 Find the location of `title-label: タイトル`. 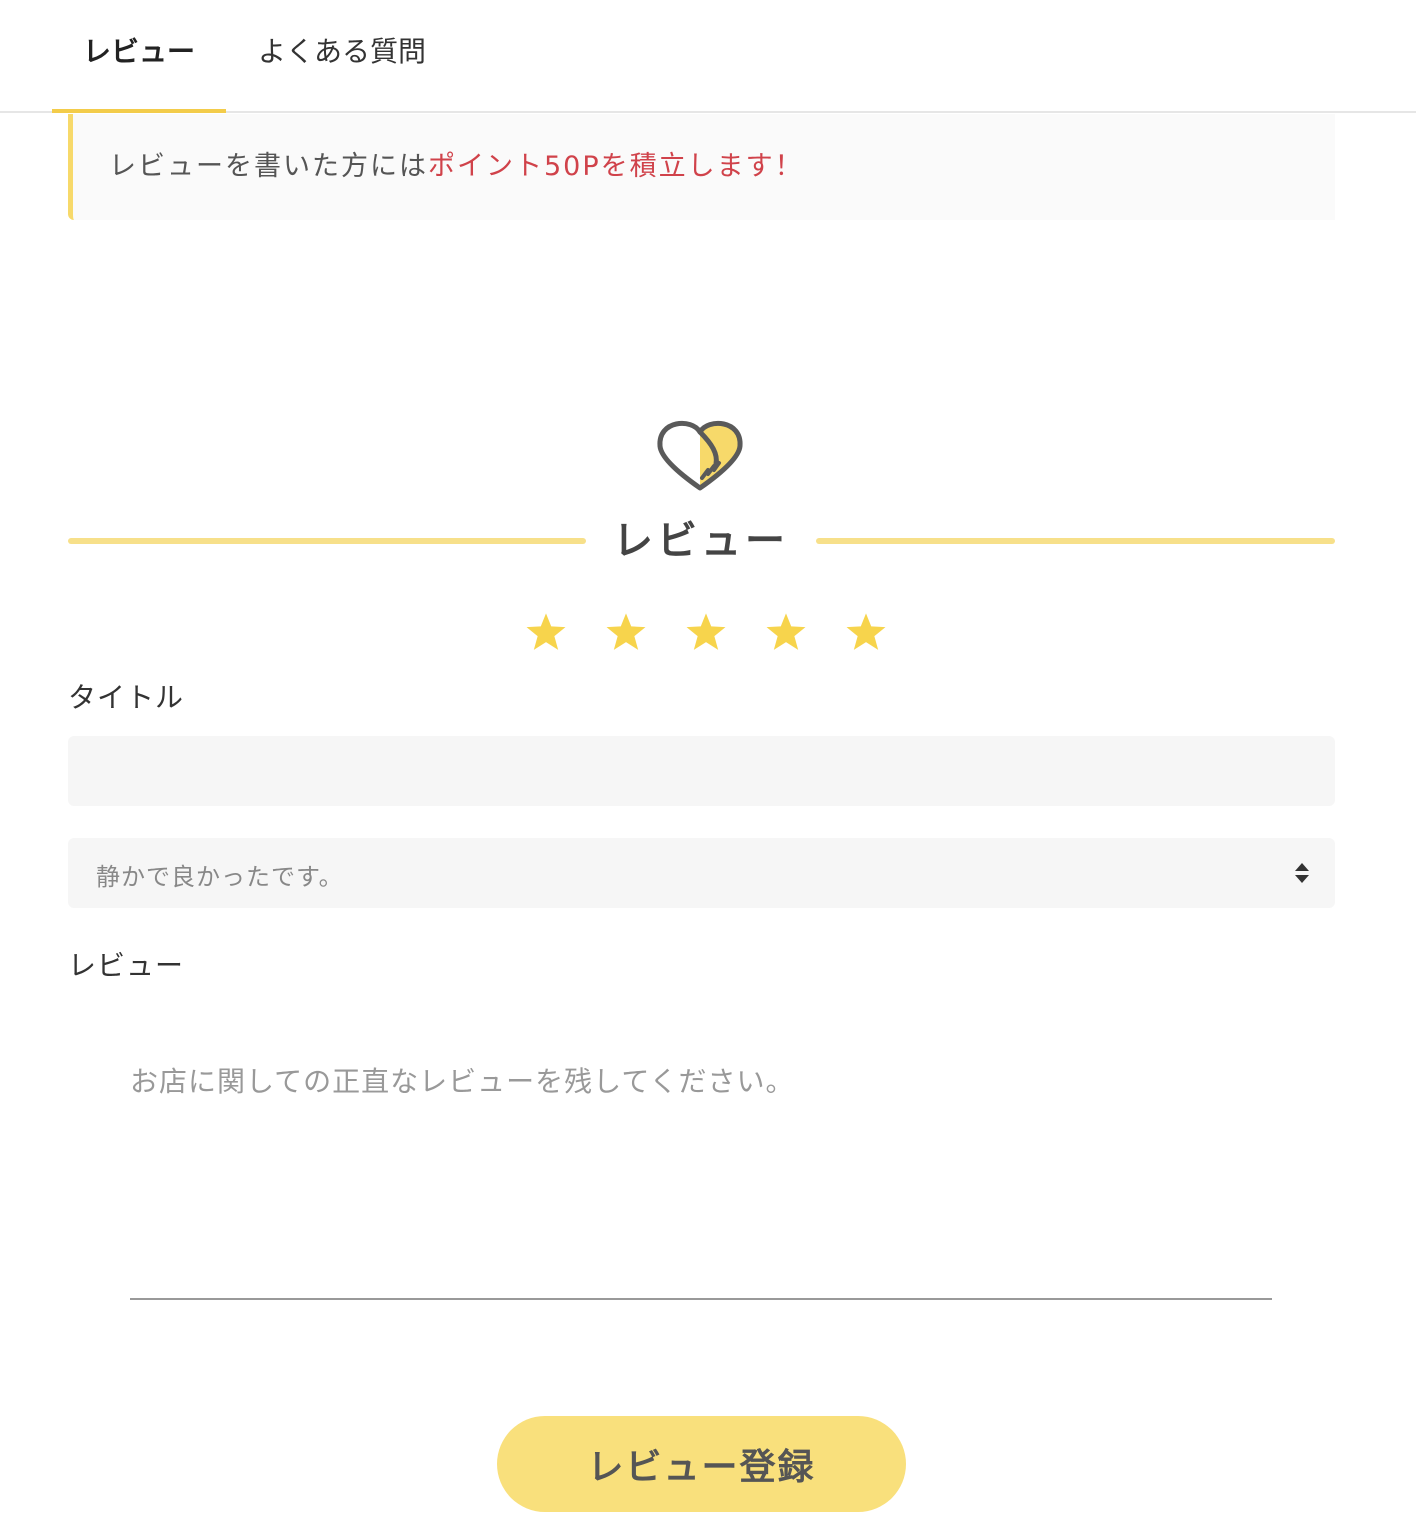

title-label: タイトル is located at coordinates (126, 697).